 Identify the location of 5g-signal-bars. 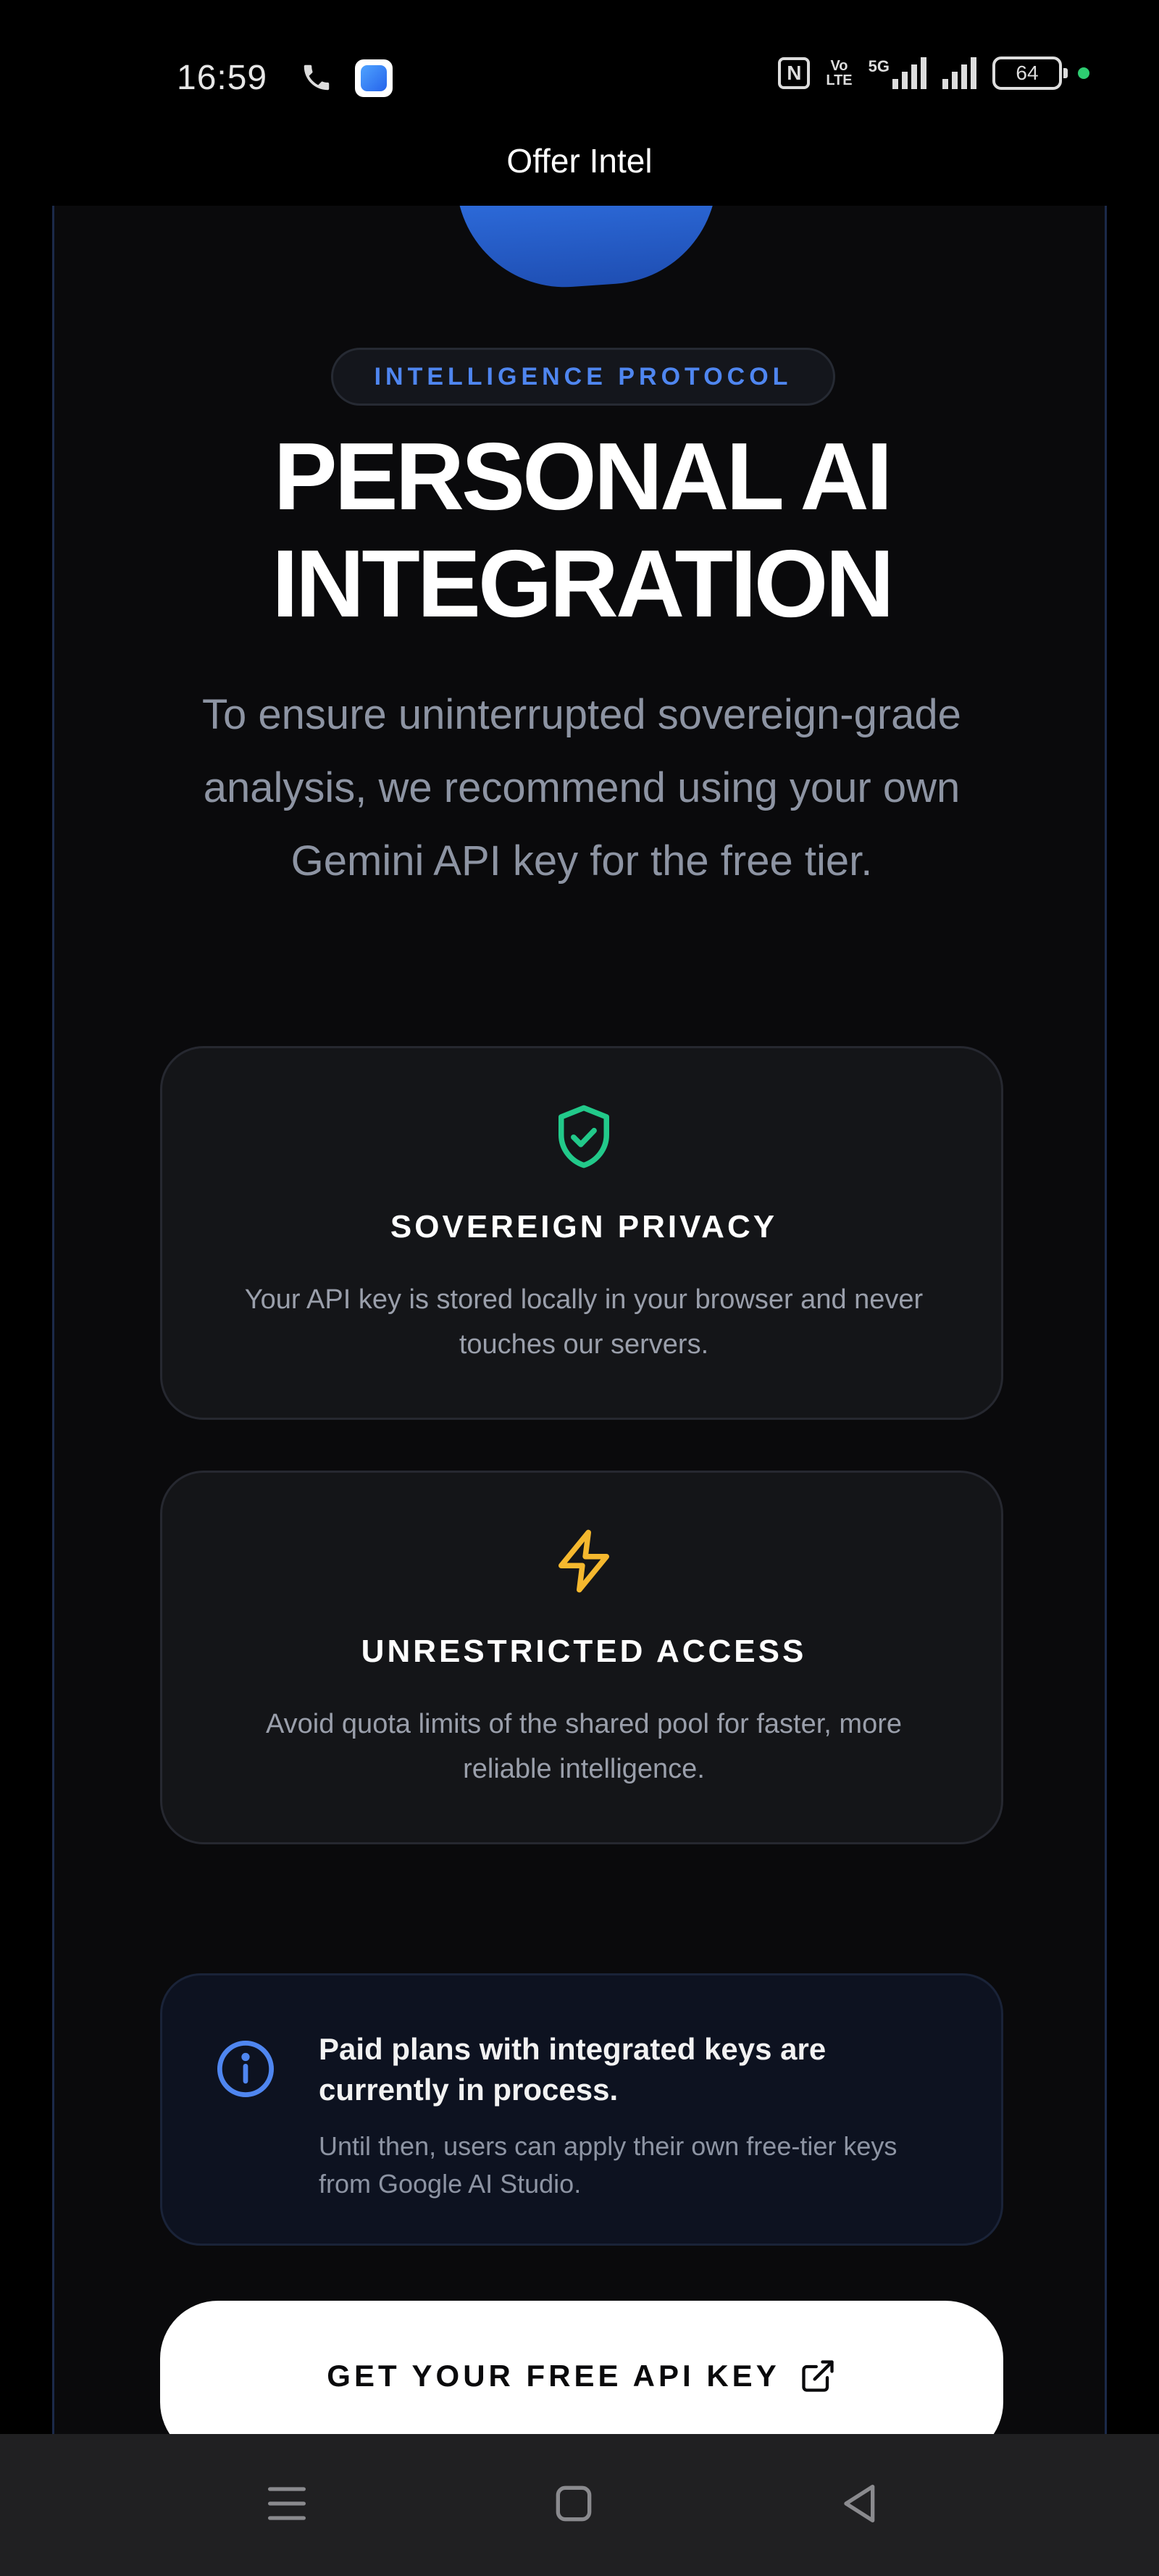
(909, 73).